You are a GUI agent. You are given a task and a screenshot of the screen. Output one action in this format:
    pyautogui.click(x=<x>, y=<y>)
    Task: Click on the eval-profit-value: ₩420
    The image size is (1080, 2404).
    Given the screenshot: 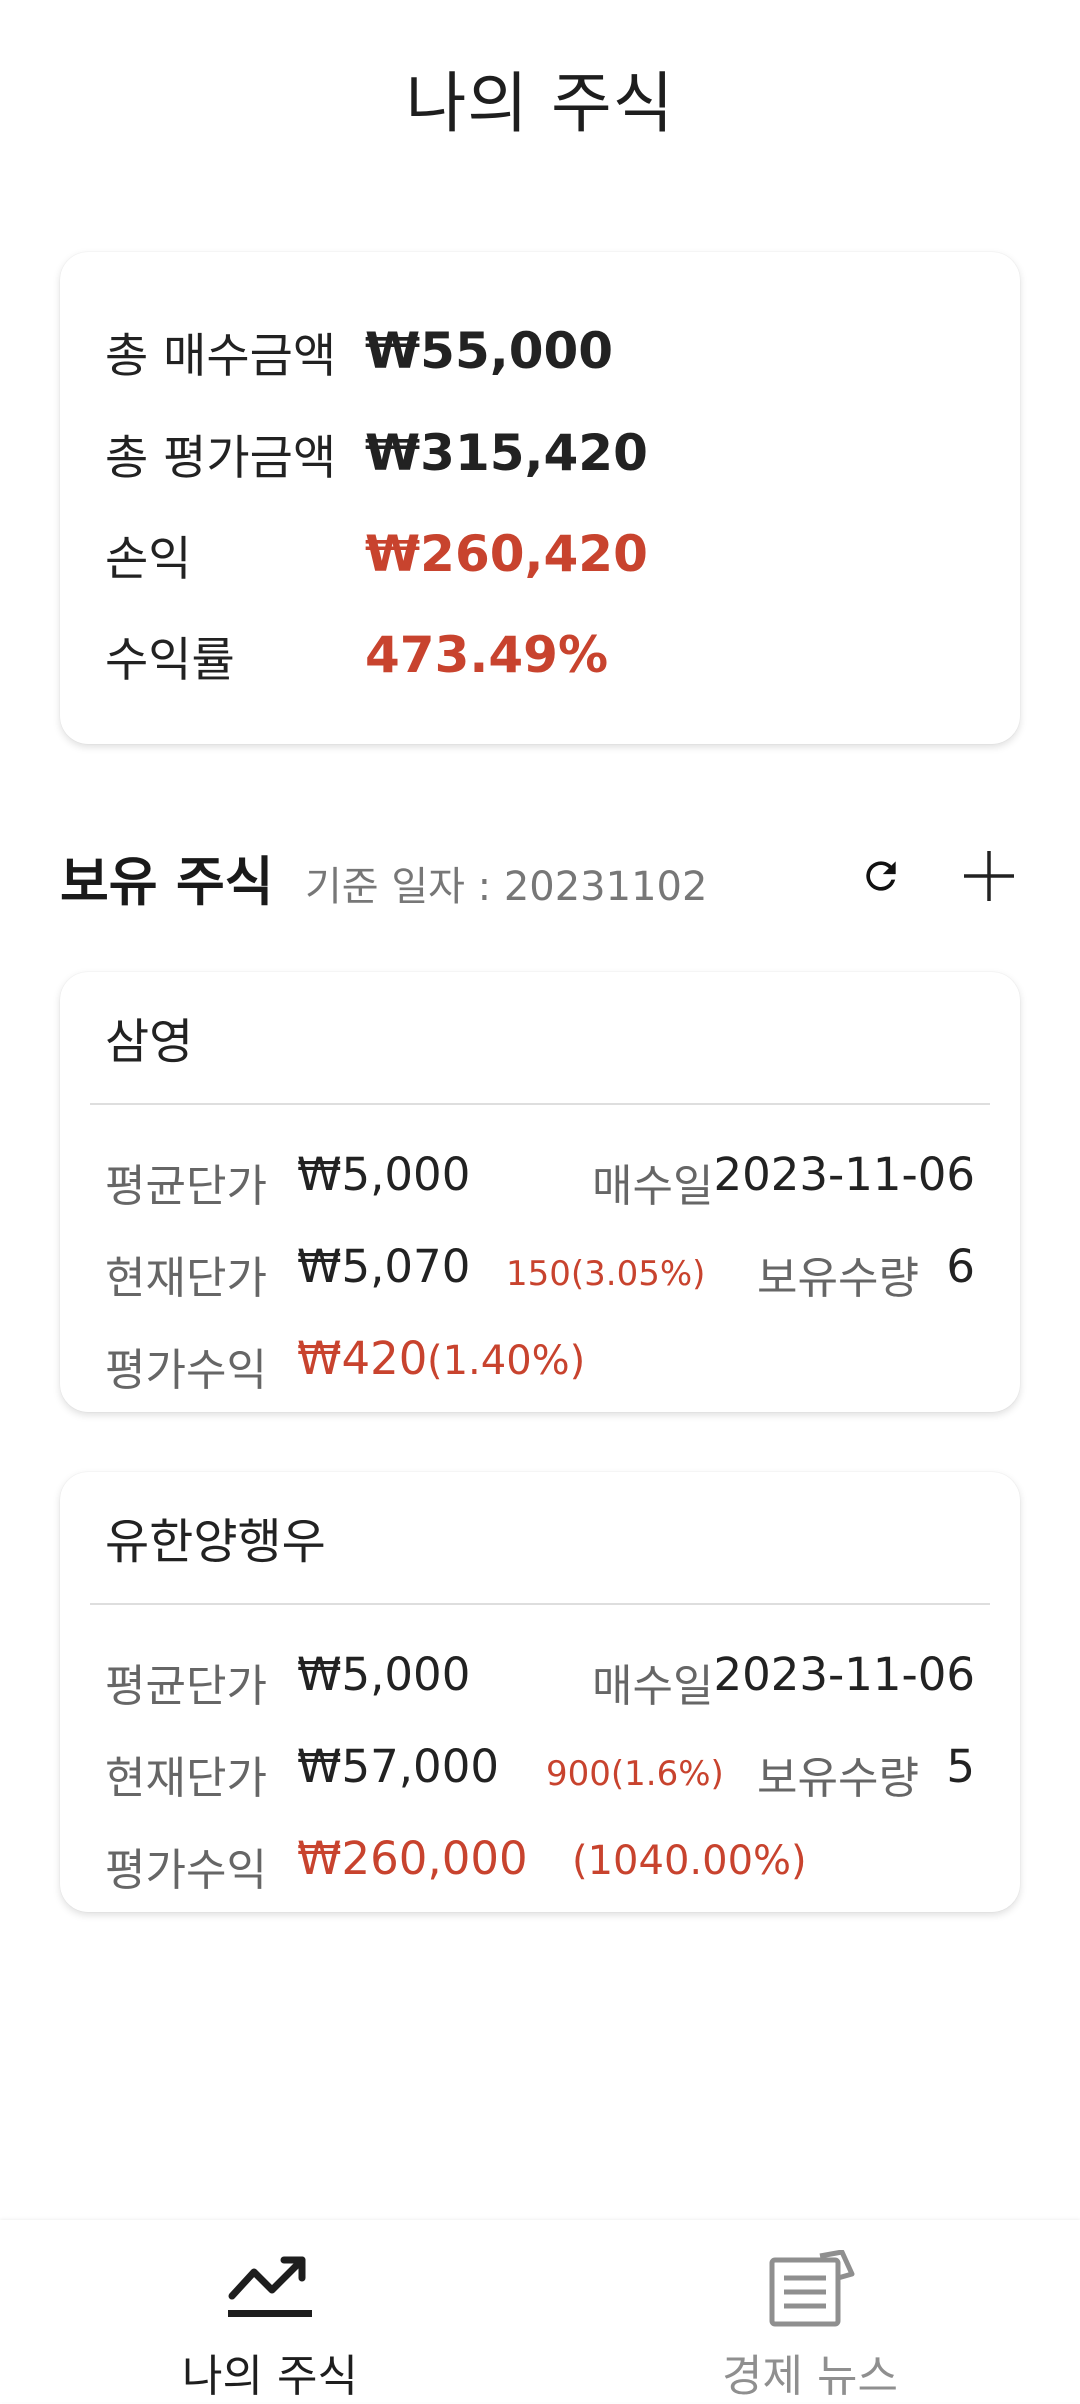 What is the action you would take?
    pyautogui.click(x=362, y=1358)
    